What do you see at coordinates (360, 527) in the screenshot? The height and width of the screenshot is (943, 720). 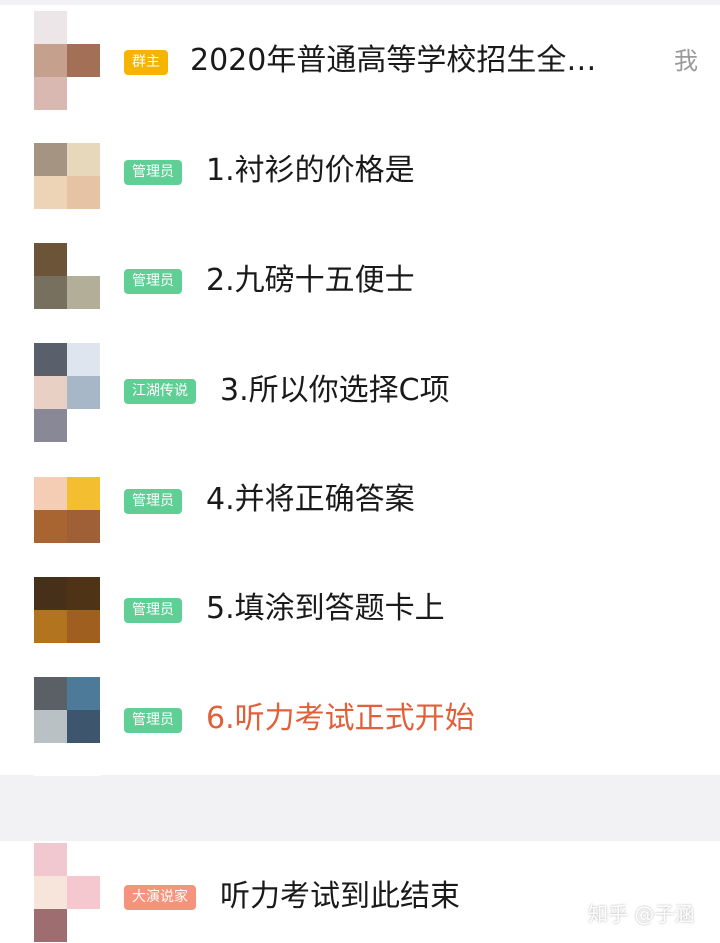 I see `chat-message-row: 管理员 4.并将正确答案` at bounding box center [360, 527].